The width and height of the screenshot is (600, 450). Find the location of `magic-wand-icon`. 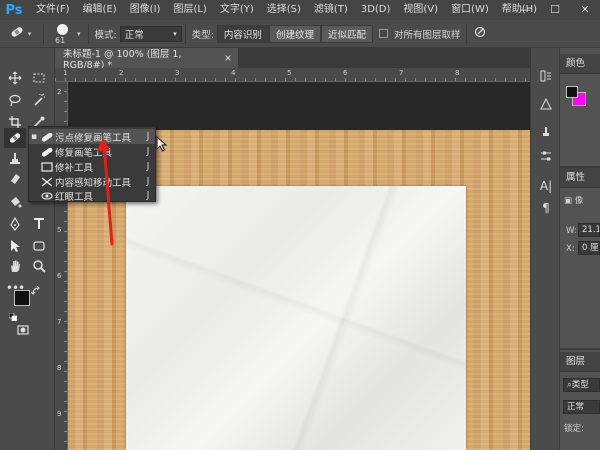

magic-wand-icon is located at coordinates (39, 99).